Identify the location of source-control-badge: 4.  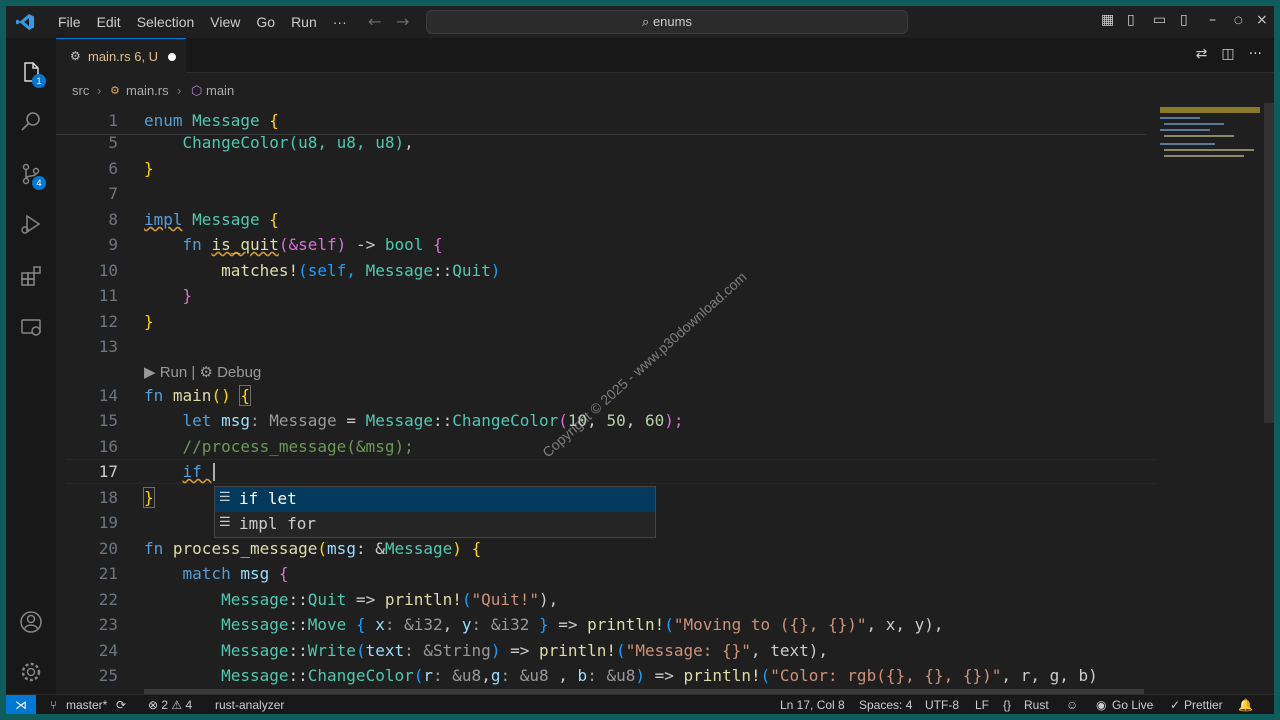
(39, 183).